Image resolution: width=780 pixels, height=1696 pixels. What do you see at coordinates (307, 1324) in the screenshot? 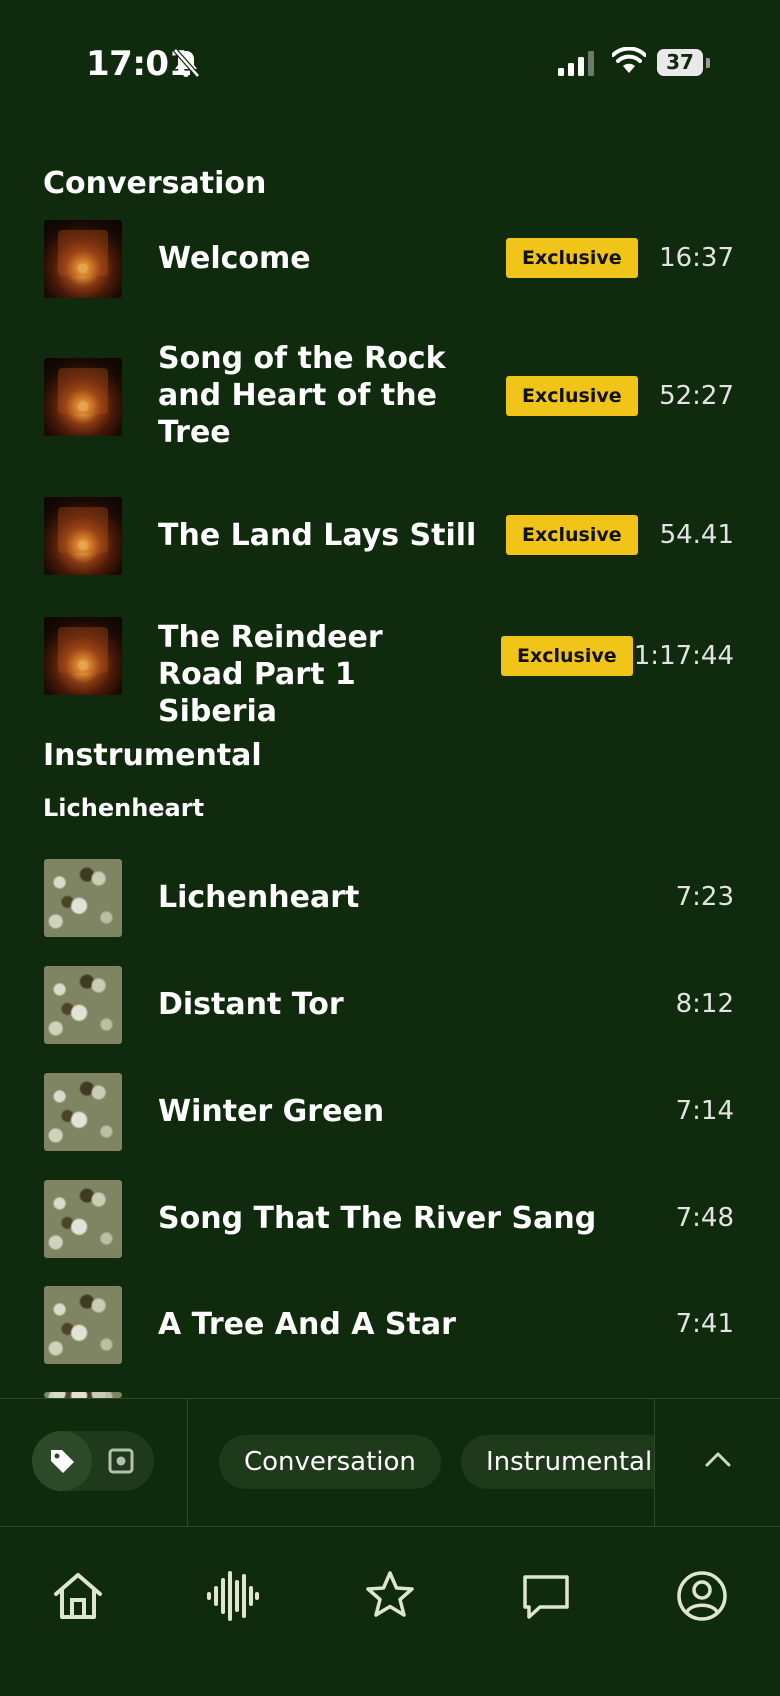
I see `track-title: A Tree And A Star` at bounding box center [307, 1324].